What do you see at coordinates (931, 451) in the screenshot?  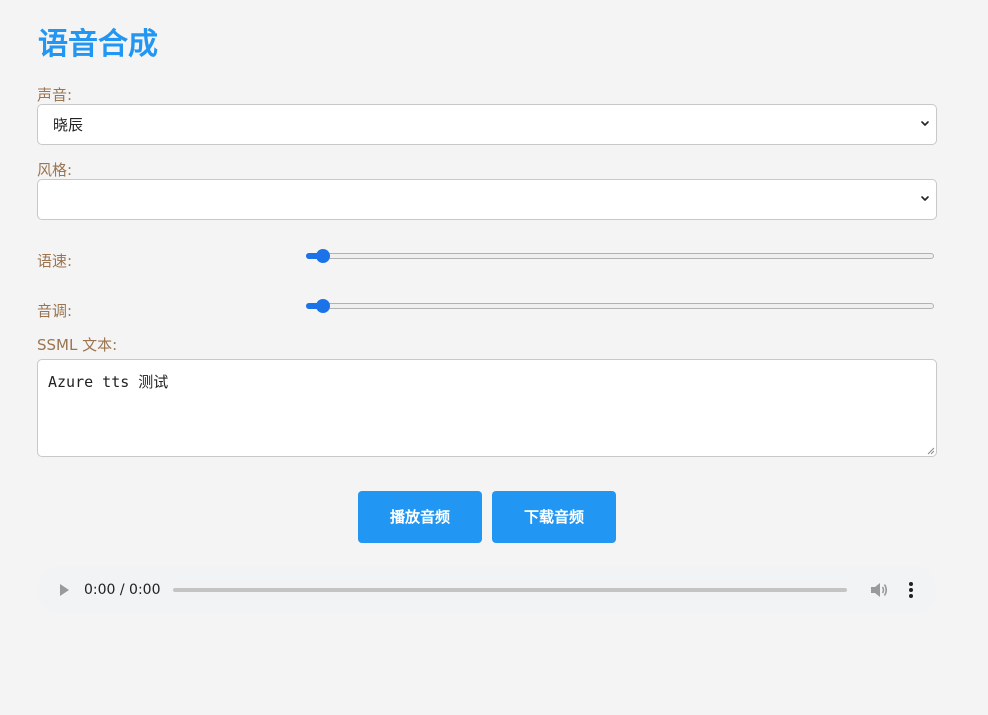 I see `resize-grip-icon` at bounding box center [931, 451].